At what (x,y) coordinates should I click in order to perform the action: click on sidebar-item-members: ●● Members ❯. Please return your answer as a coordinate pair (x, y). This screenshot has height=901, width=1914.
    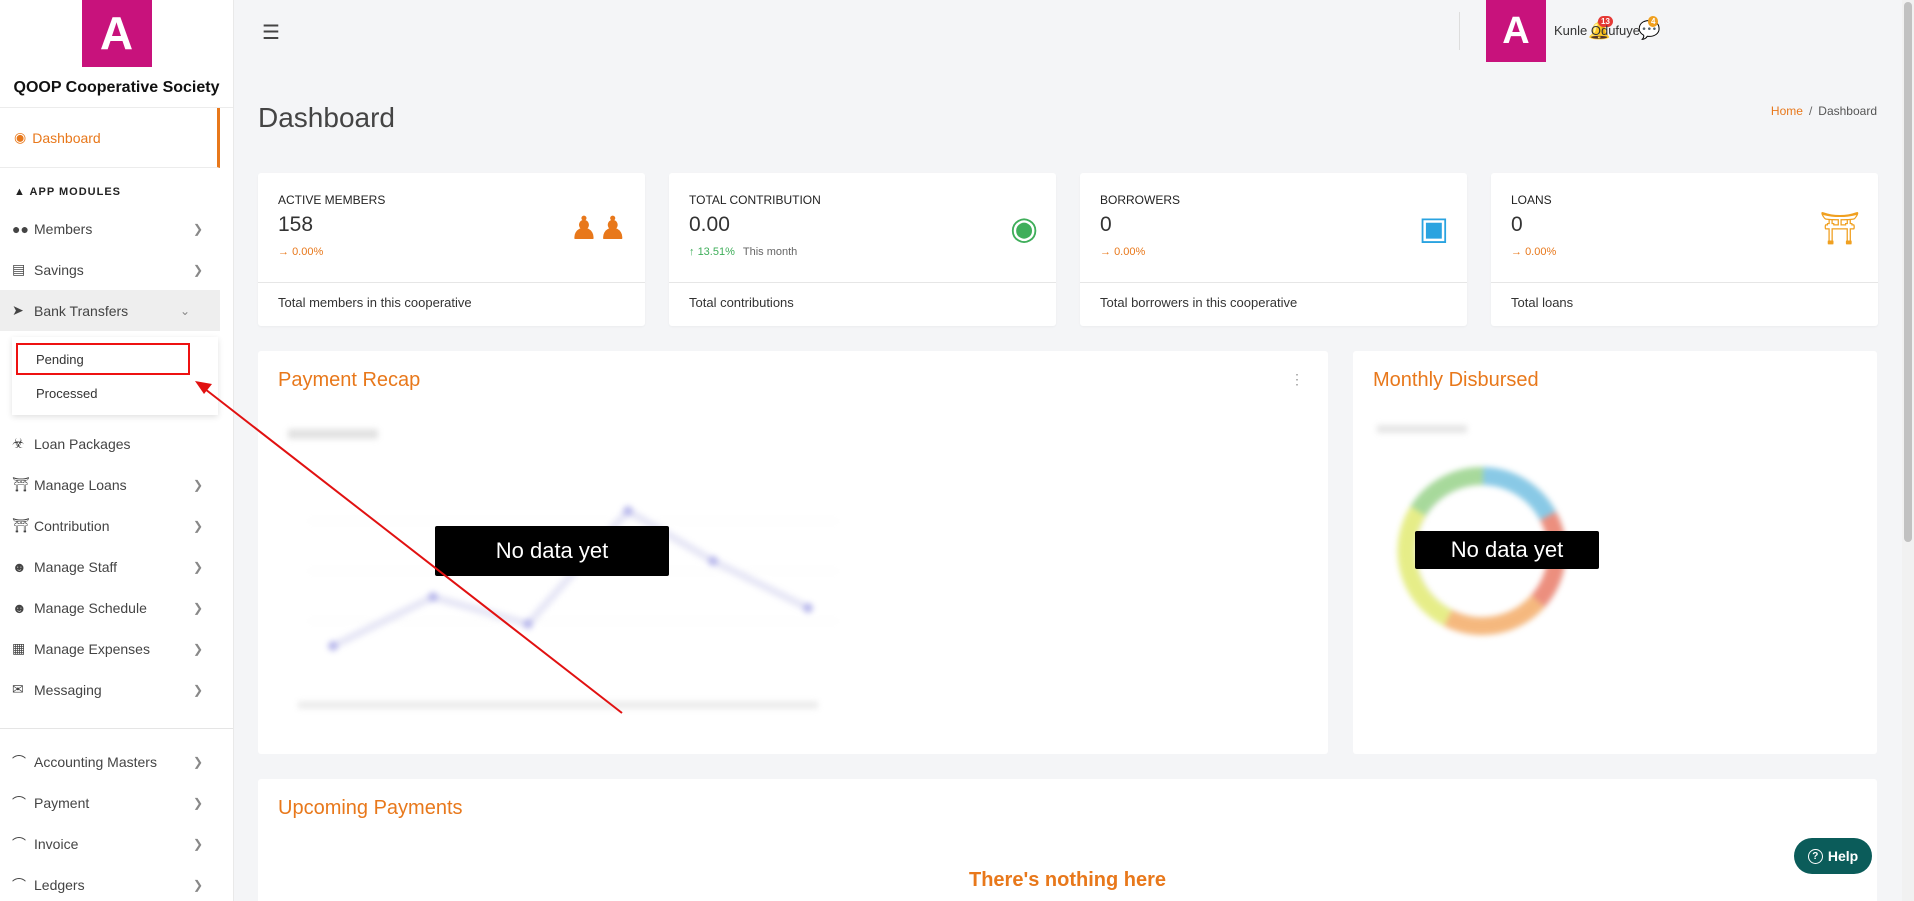
    Looking at the image, I should click on (116, 228).